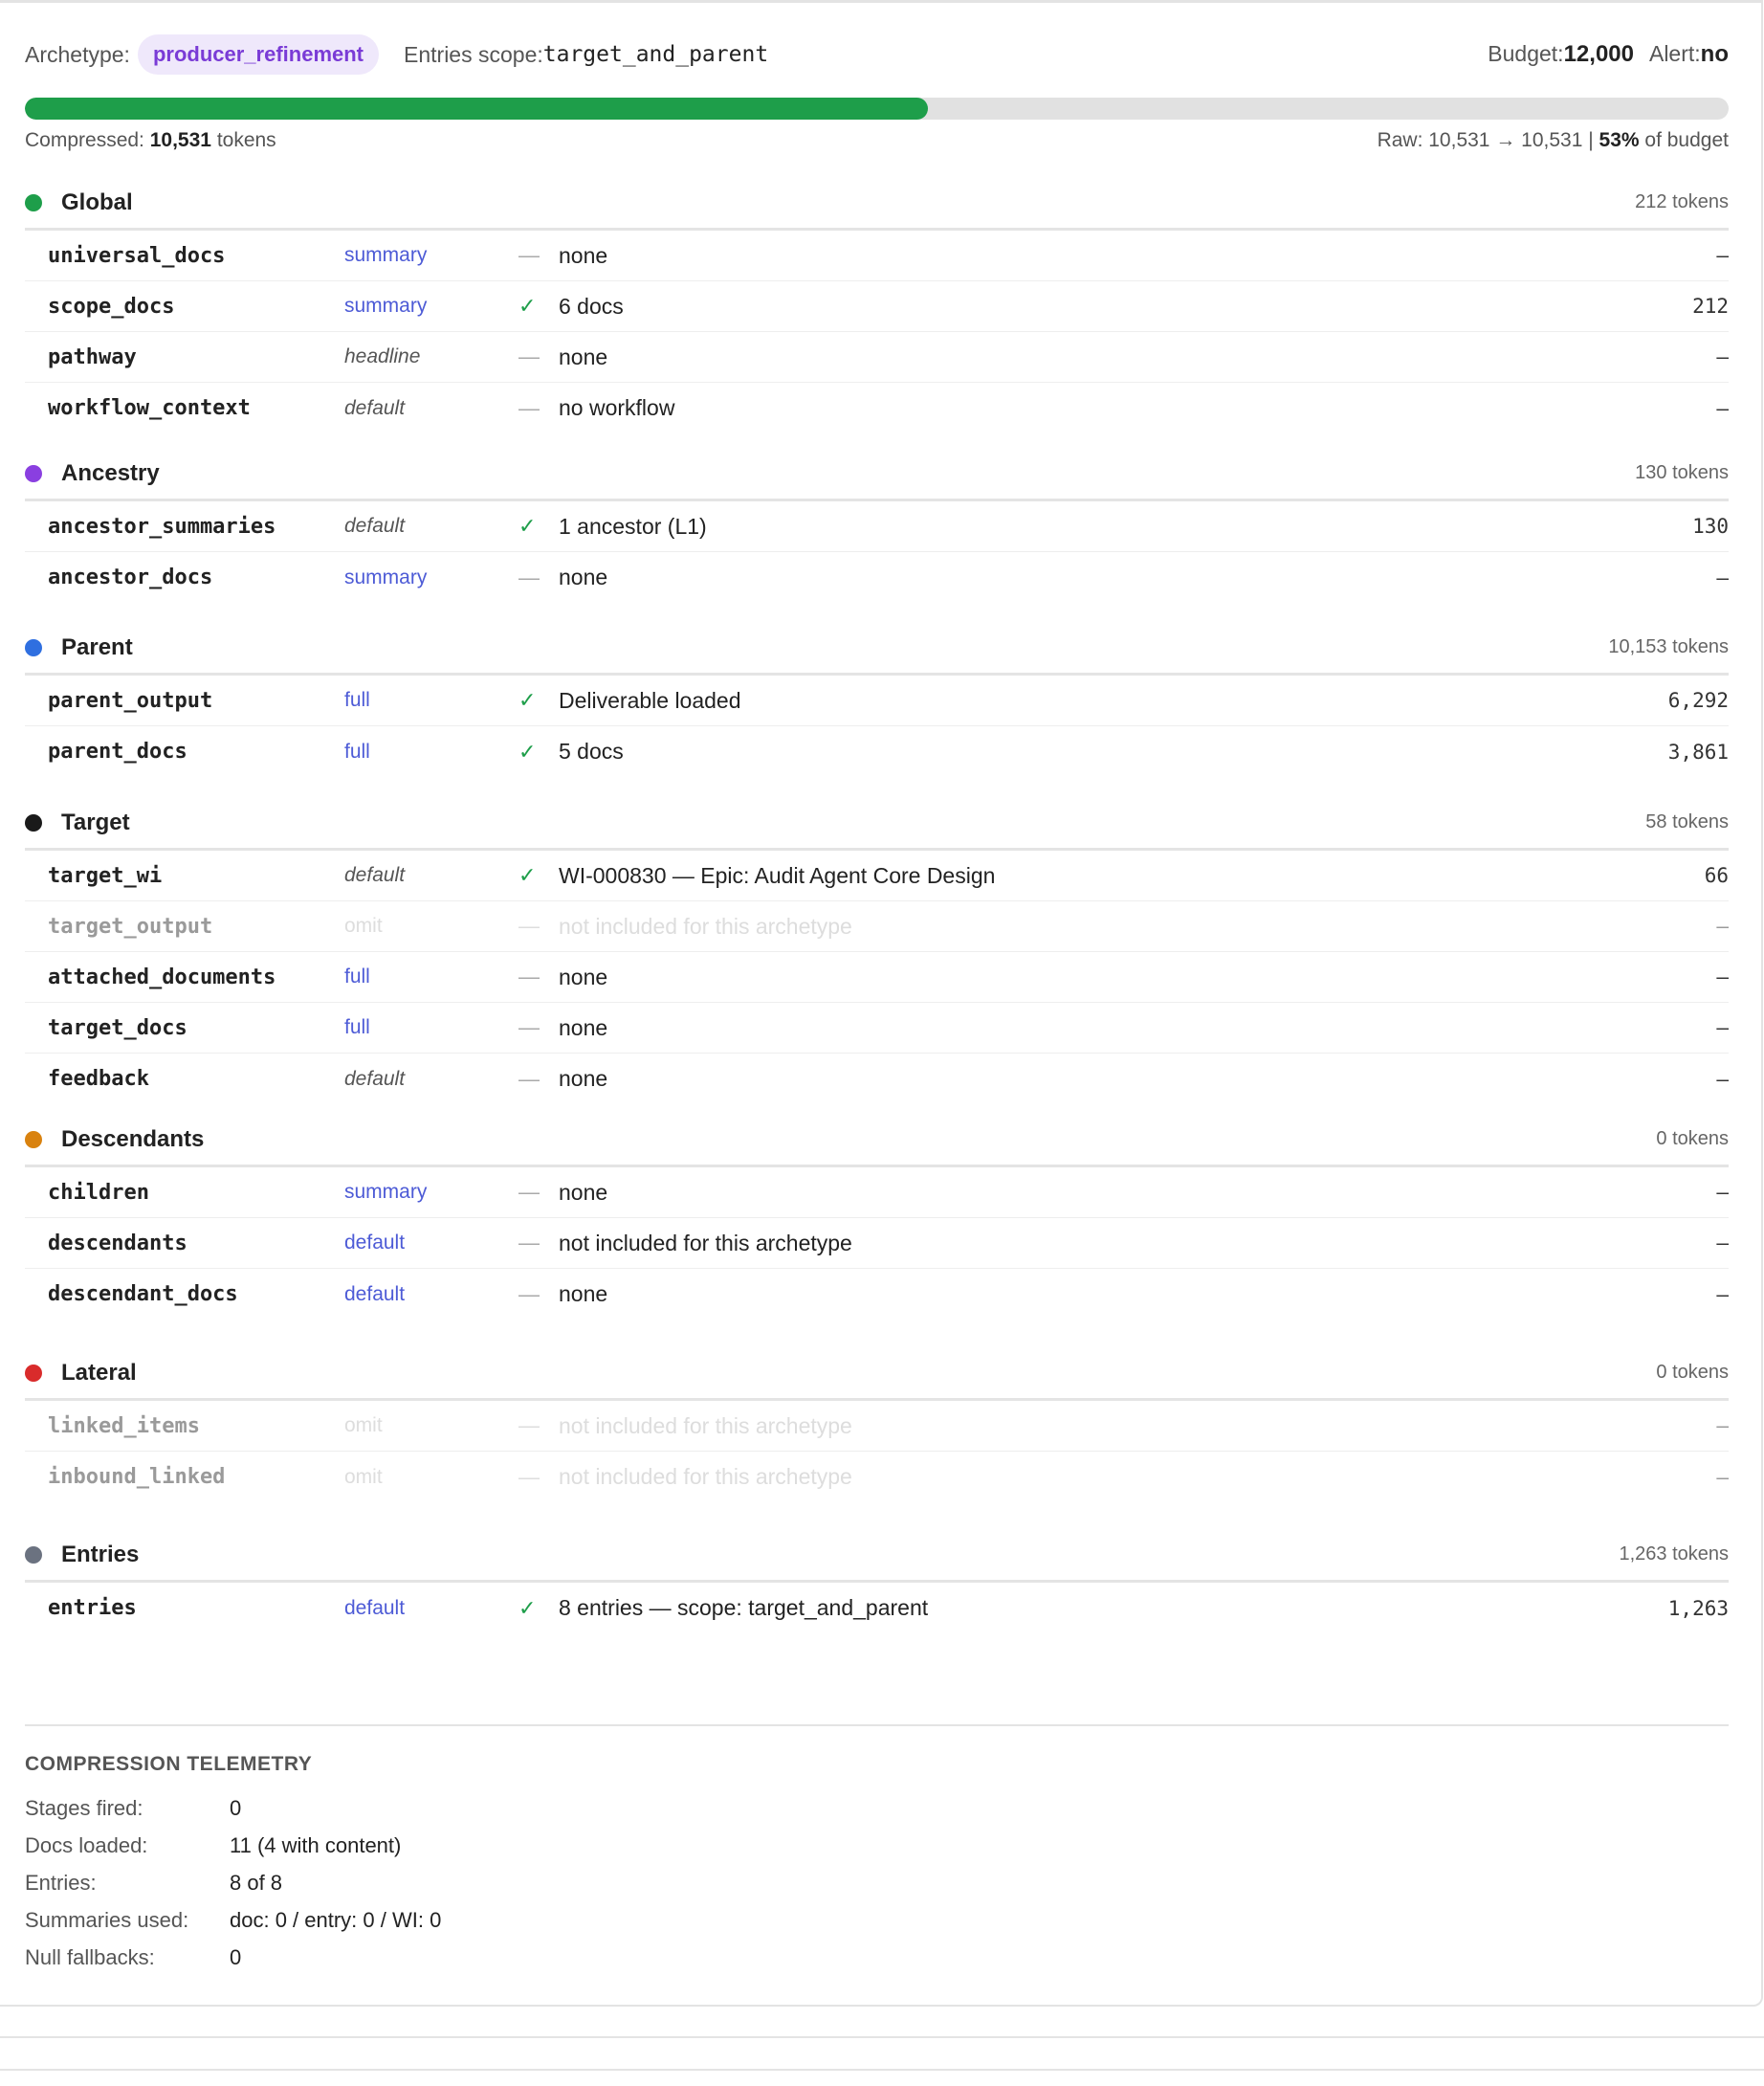 The height and width of the screenshot is (2086, 1764). I want to click on section-title: Descendants, so click(133, 1138).